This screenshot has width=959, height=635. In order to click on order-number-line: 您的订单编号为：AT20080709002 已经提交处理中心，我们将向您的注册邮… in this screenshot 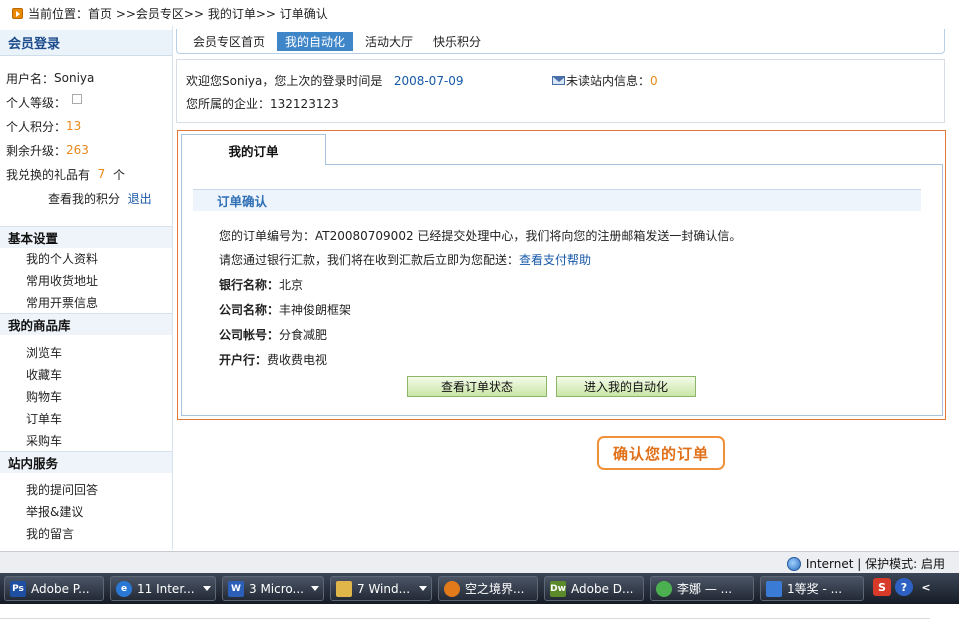, I will do `click(480, 236)`.